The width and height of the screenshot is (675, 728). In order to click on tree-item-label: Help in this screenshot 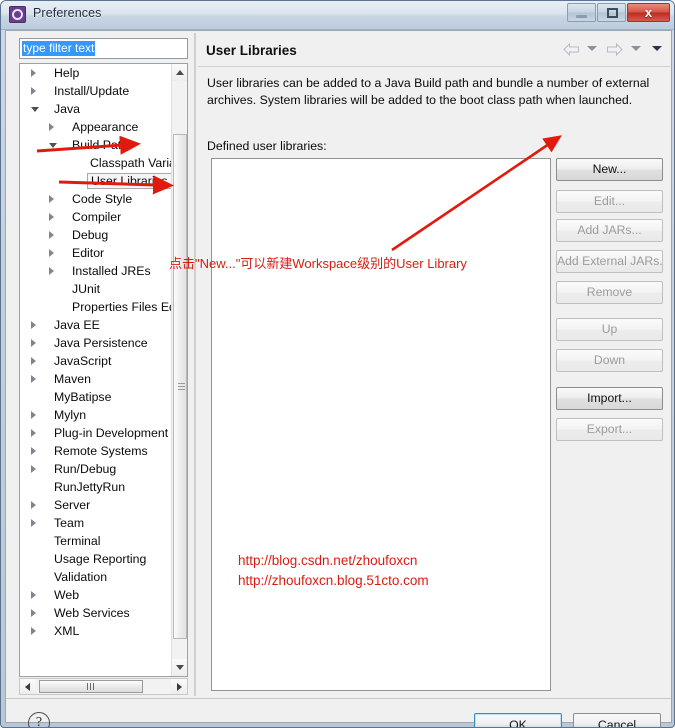, I will do `click(67, 73)`.